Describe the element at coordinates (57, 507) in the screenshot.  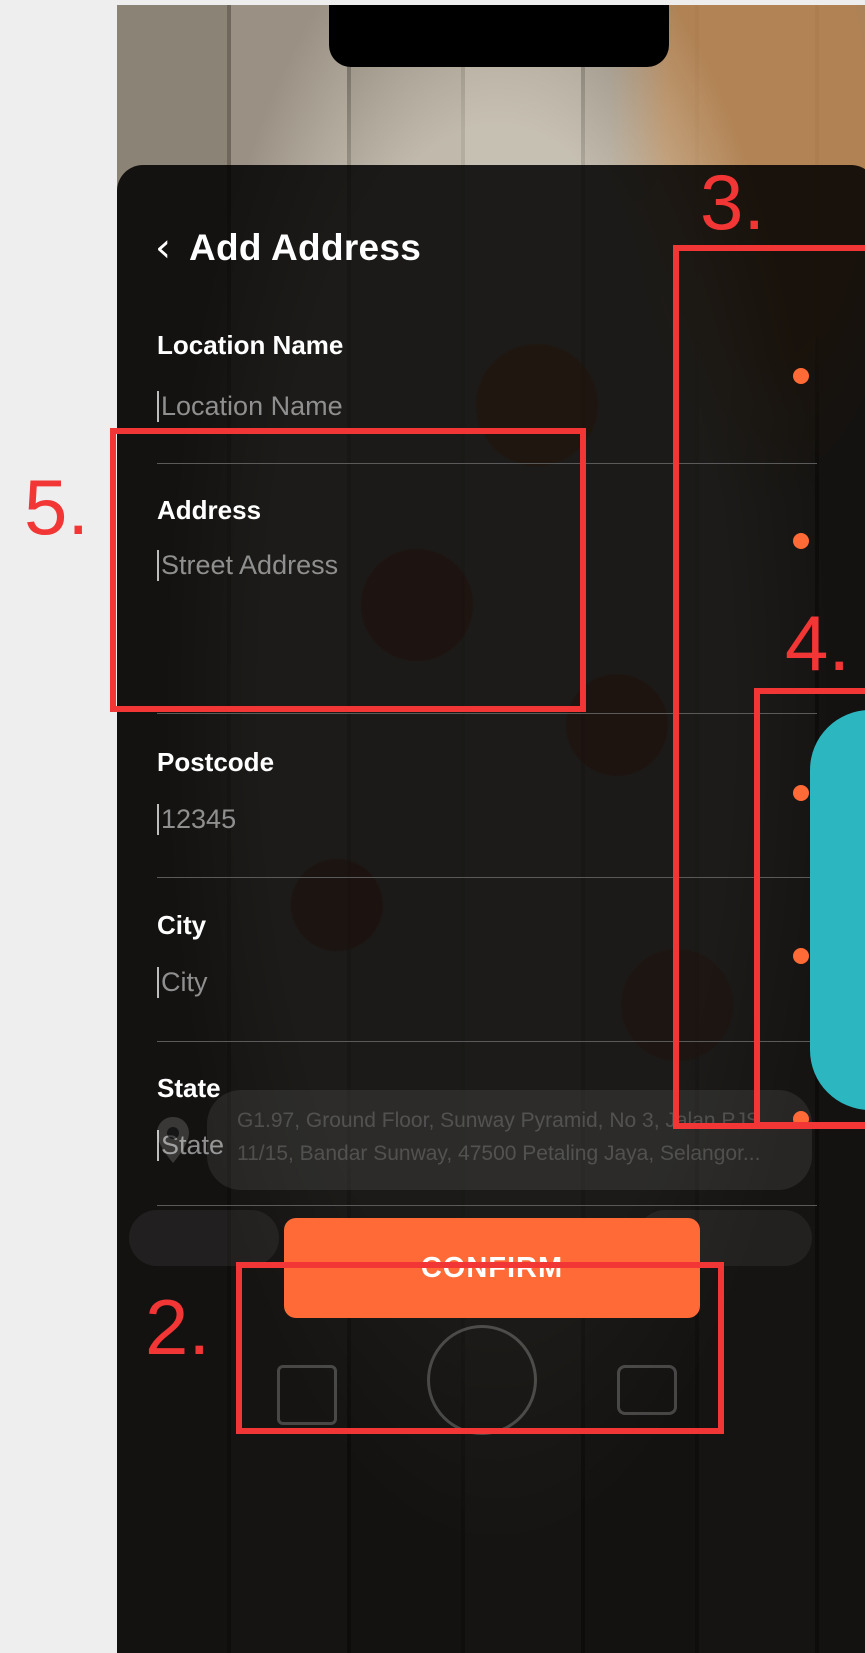
I see `annotation-label-5: 5.` at that location.